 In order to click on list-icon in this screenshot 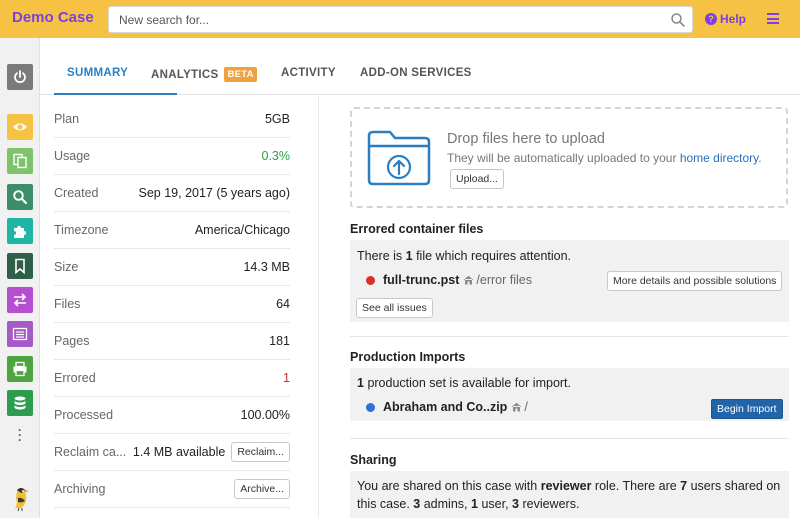, I will do `click(20, 334)`.